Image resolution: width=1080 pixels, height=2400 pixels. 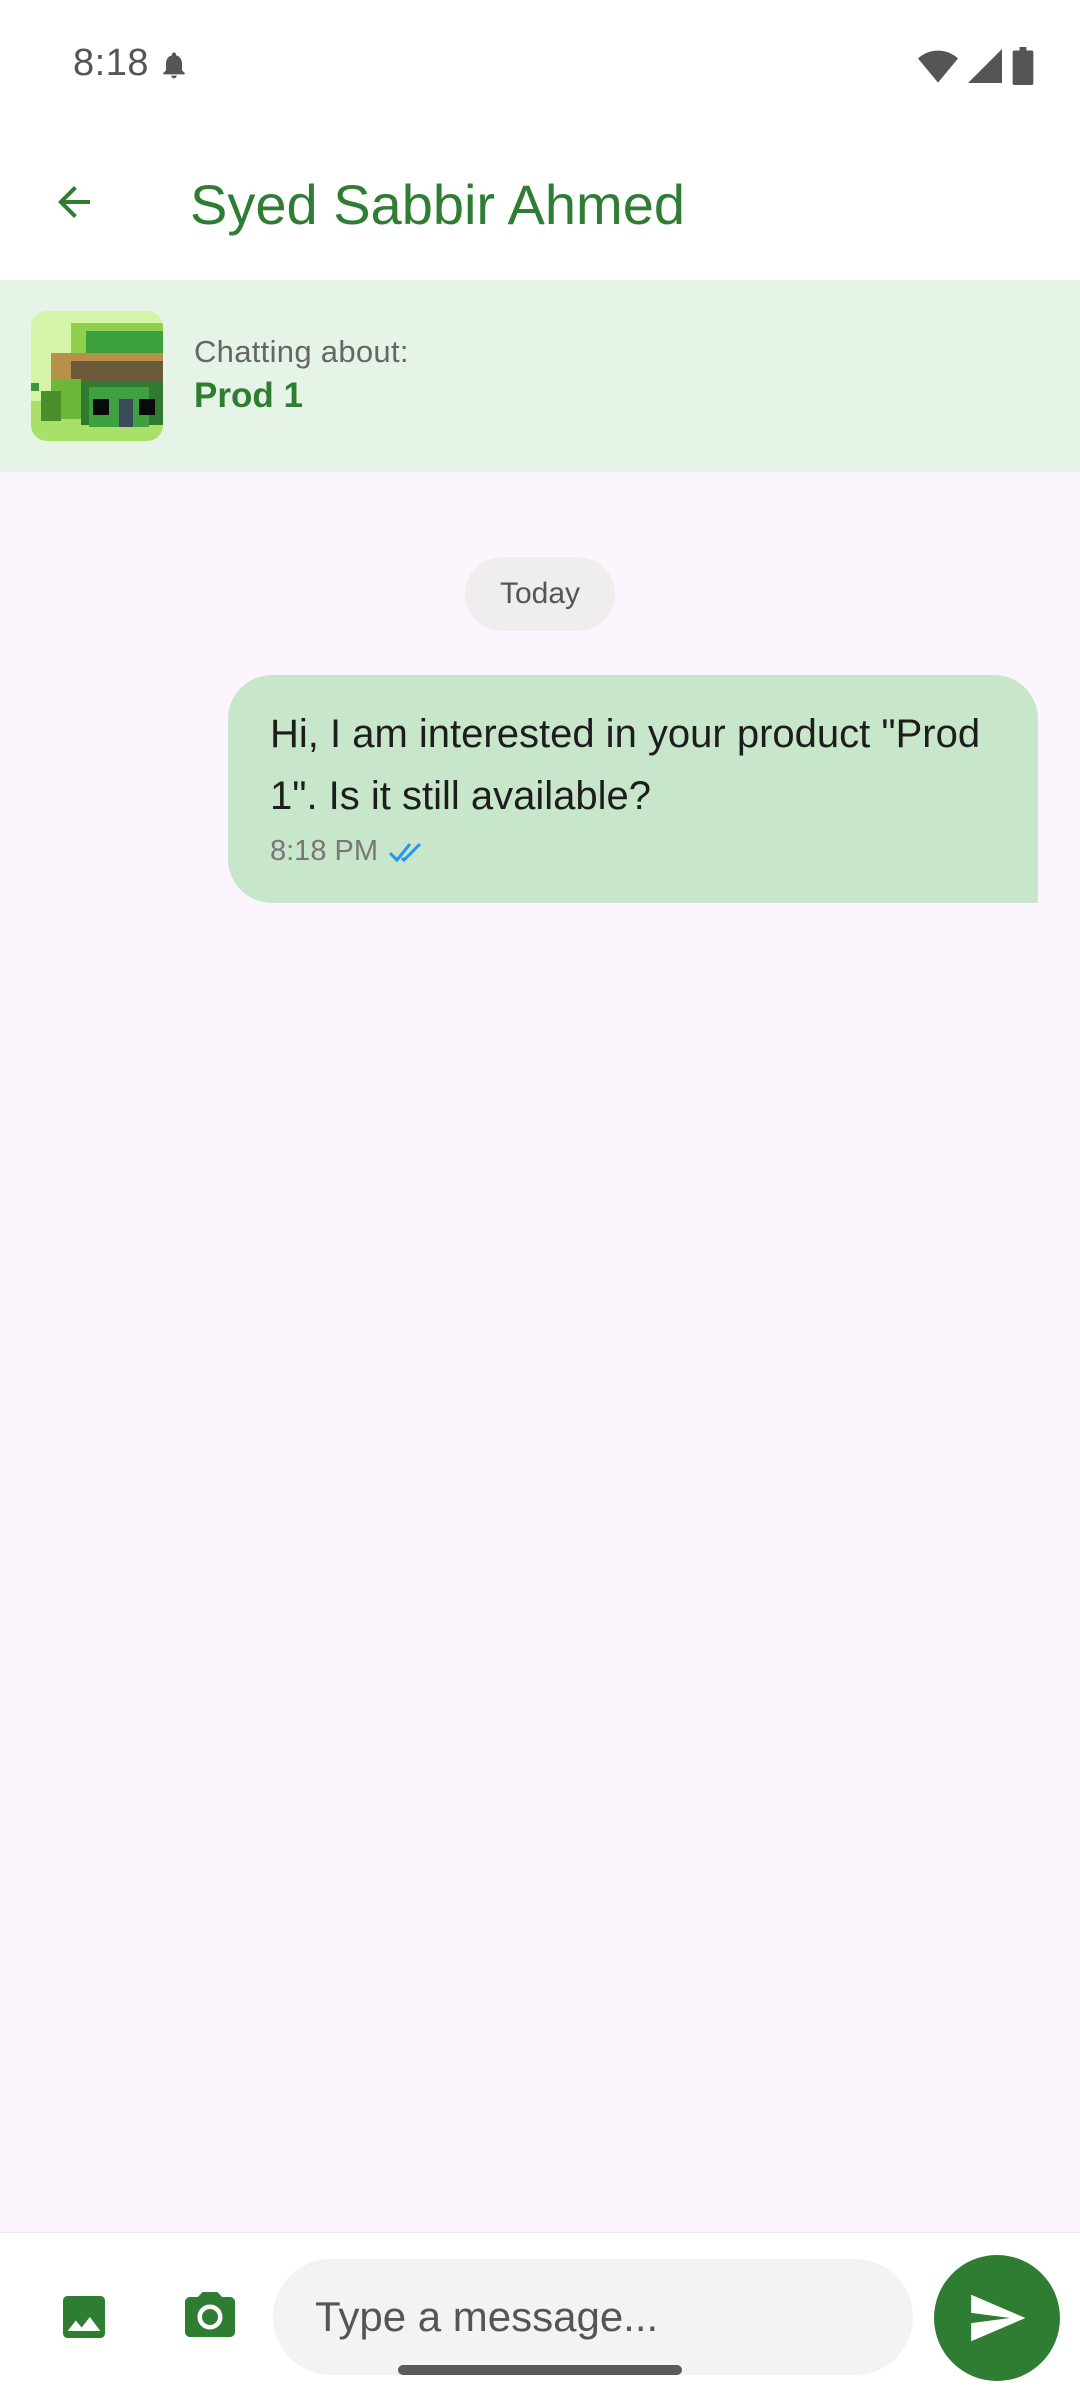 I want to click on contact-name-title: Syed Sabbir Ahmed, so click(x=437, y=204).